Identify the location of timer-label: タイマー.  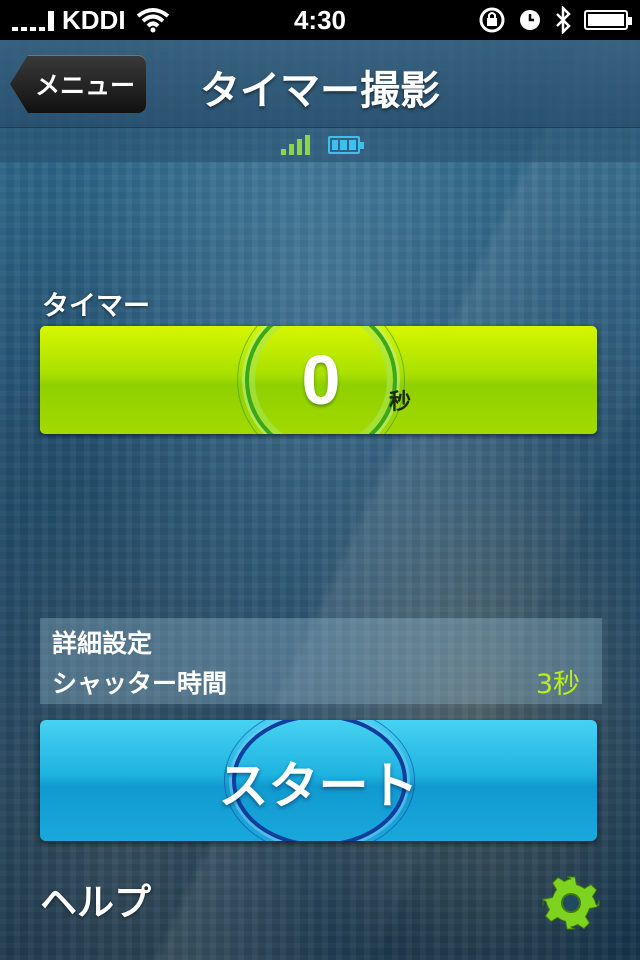
(96, 306).